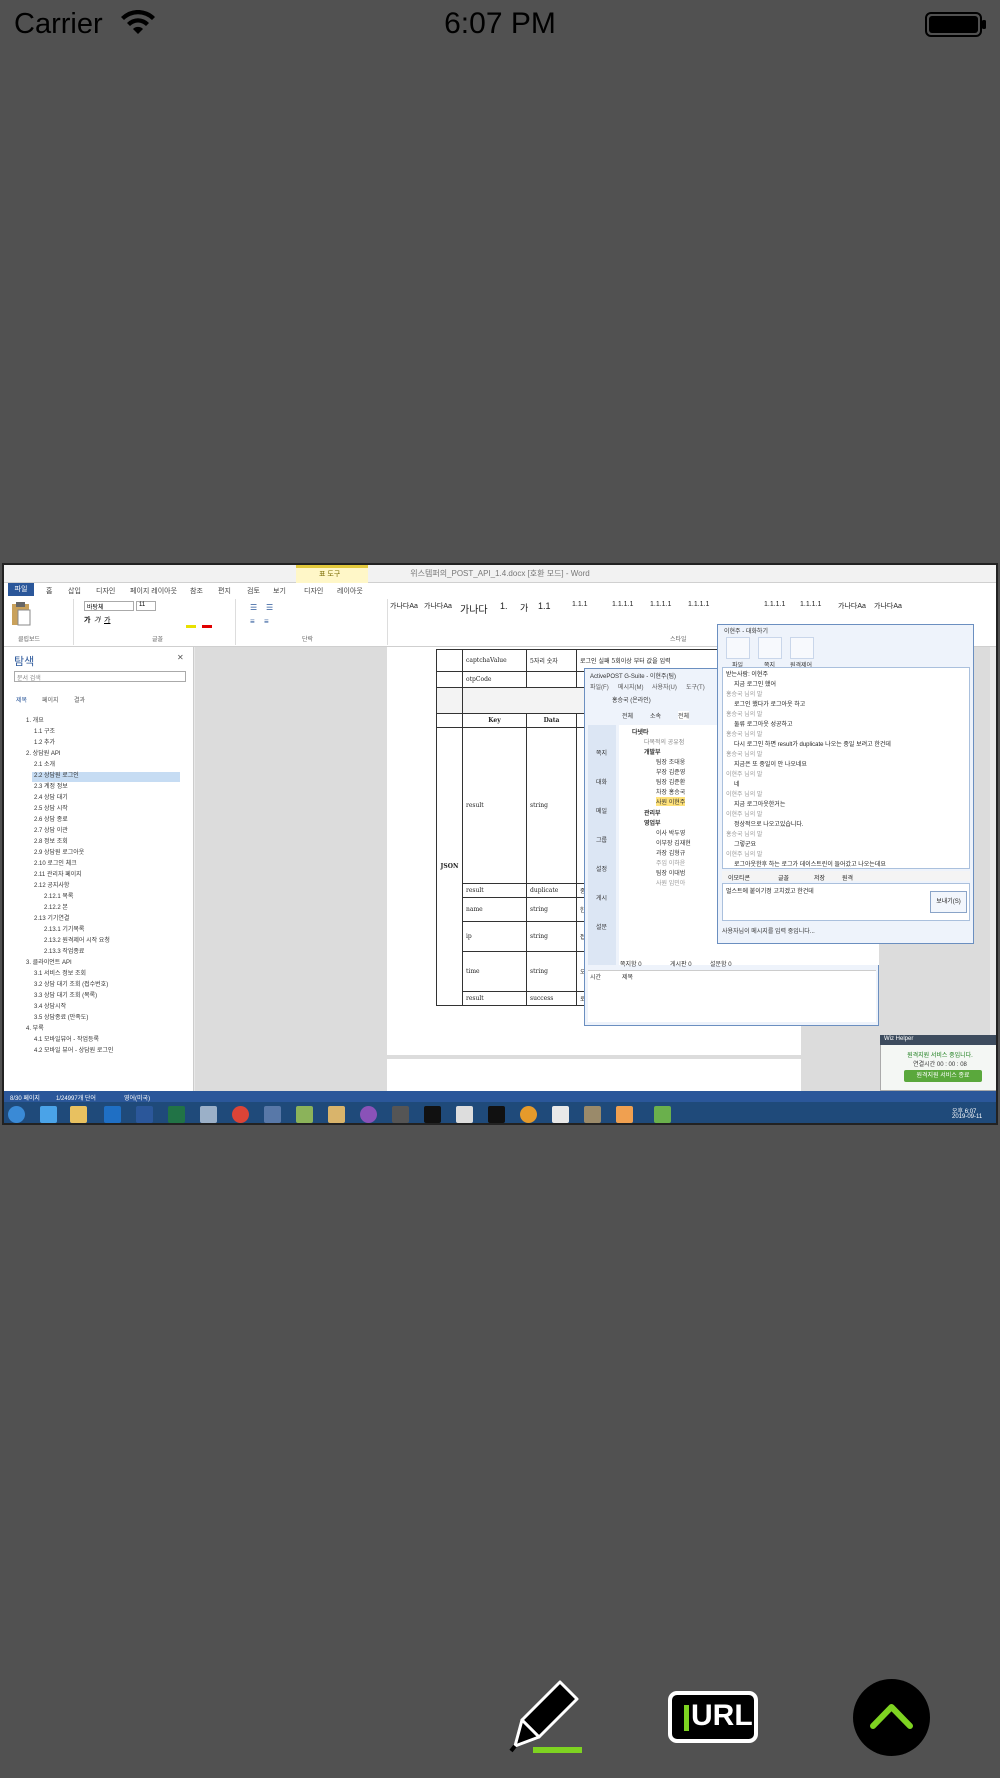 The height and width of the screenshot is (1778, 1000). What do you see at coordinates (146, 606) in the screenshot?
I see `font-size-select: 11` at bounding box center [146, 606].